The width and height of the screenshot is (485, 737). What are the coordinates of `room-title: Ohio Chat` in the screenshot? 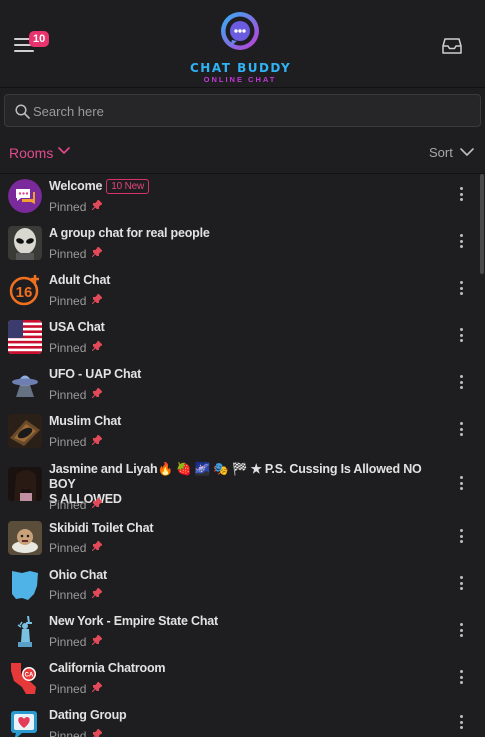 It's located at (78, 575).